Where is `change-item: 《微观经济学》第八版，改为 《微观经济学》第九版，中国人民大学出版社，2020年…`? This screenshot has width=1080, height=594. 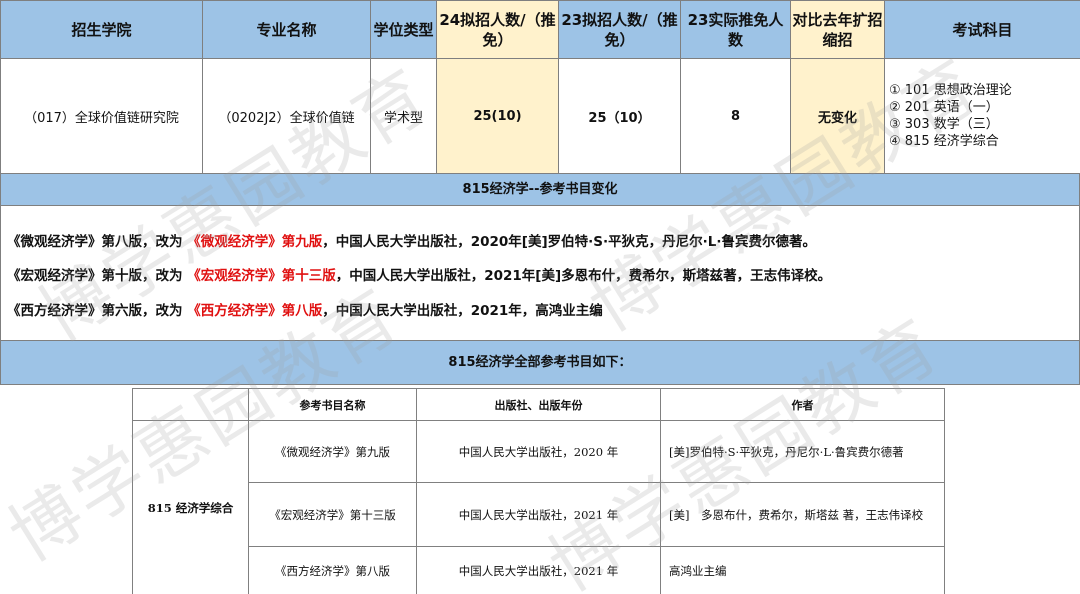
change-item: 《微观经济学》第八版，改为 《微观经济学》第九版，中国人民大学出版社，2020年… is located at coordinates (411, 240).